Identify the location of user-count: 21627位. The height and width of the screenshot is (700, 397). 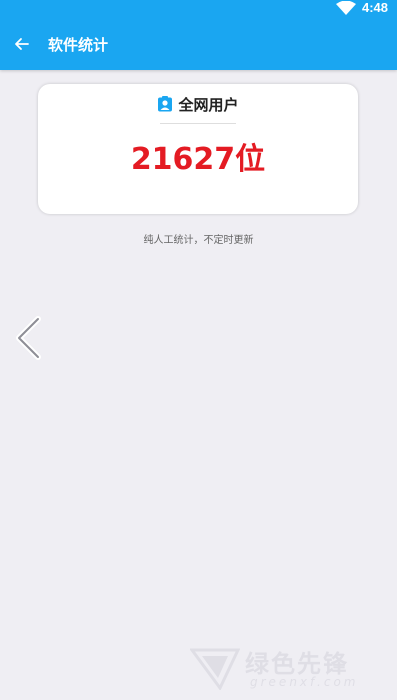
(198, 159).